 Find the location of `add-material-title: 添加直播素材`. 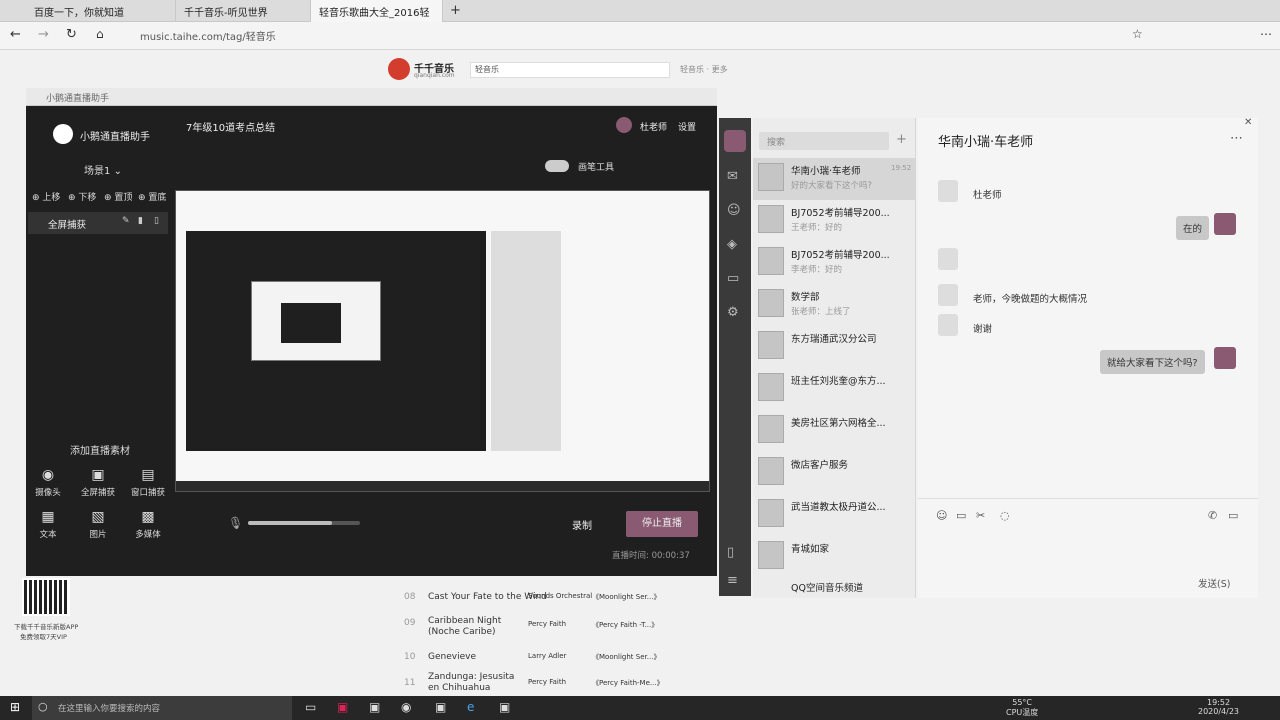

add-material-title: 添加直播素材 is located at coordinates (100, 451).